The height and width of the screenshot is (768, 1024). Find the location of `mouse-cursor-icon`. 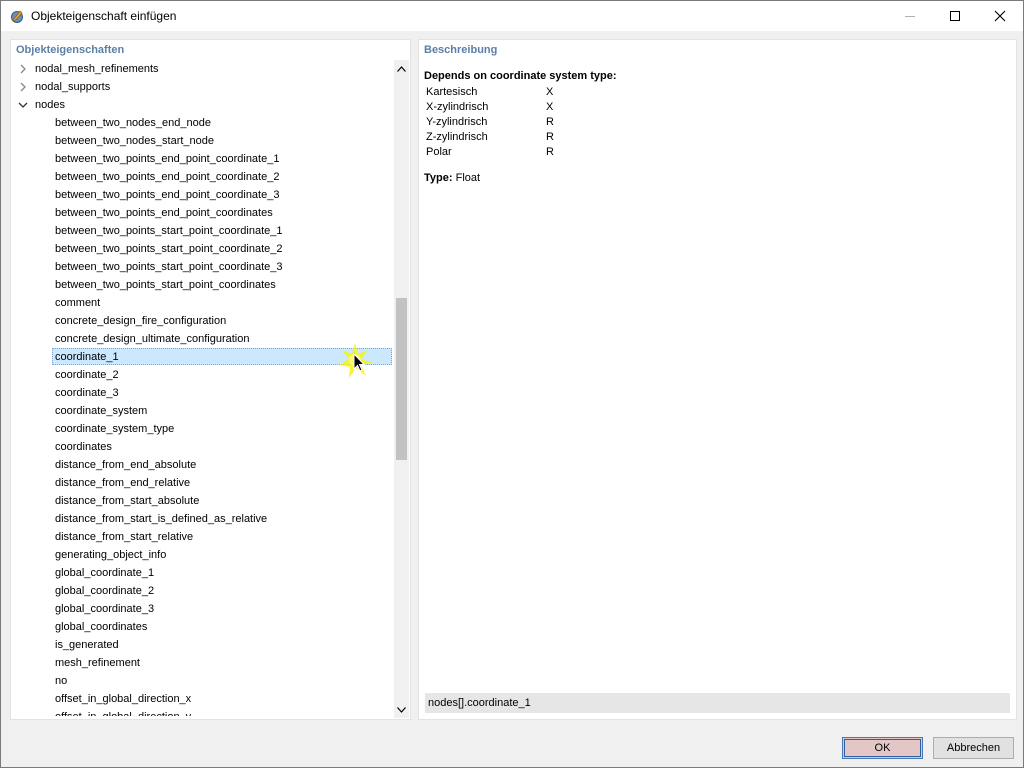

mouse-cursor-icon is located at coordinates (356, 360).